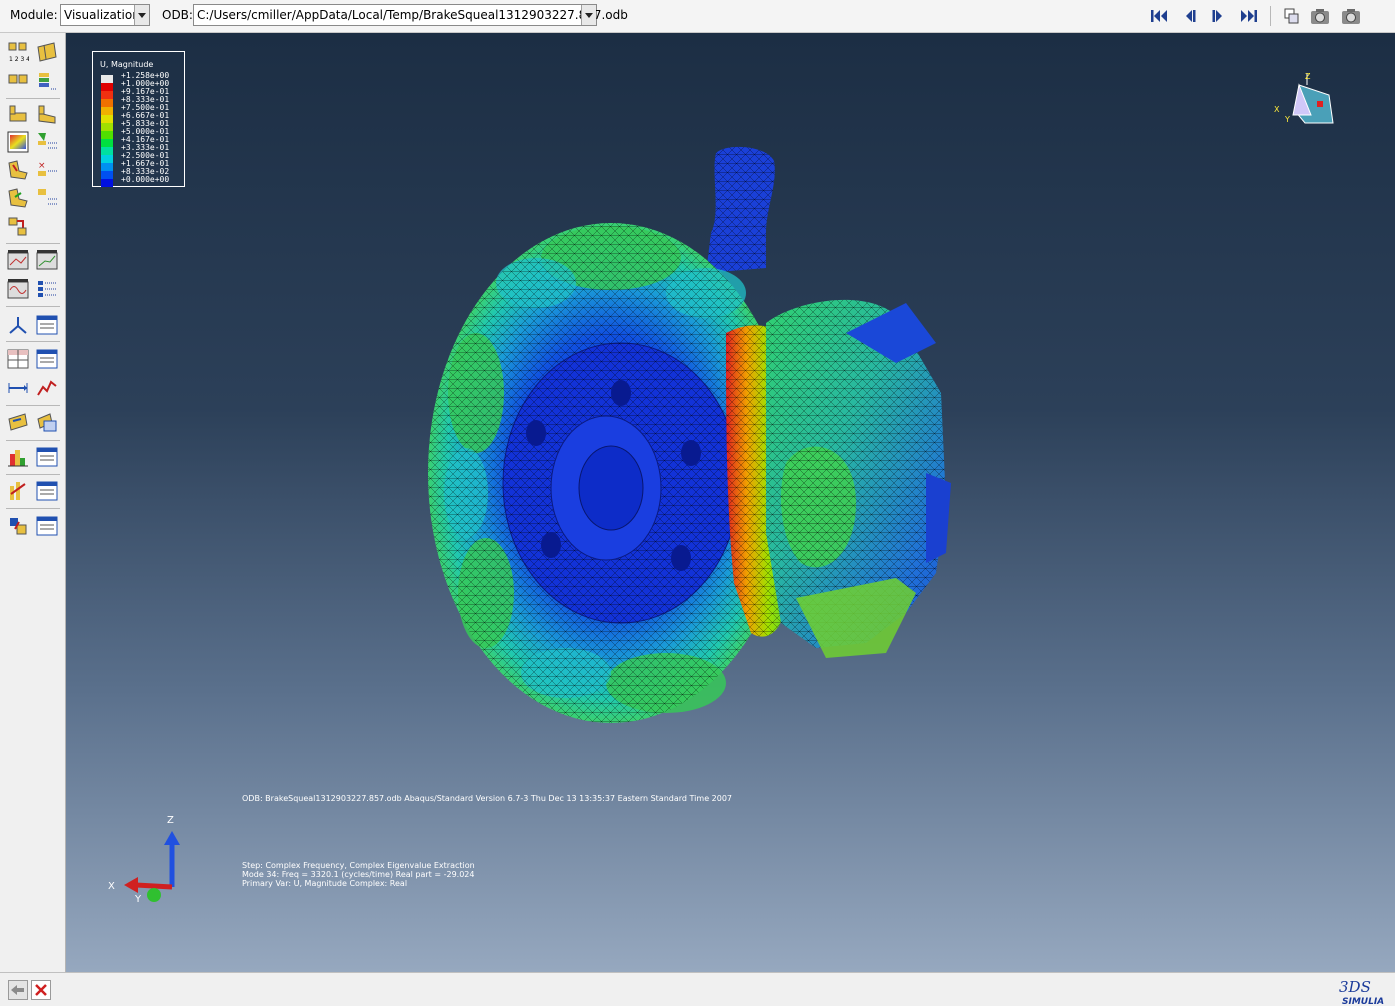 This screenshot has height=1006, width=1395. I want to click on create-coordinate-system-icon, so click(18, 325).